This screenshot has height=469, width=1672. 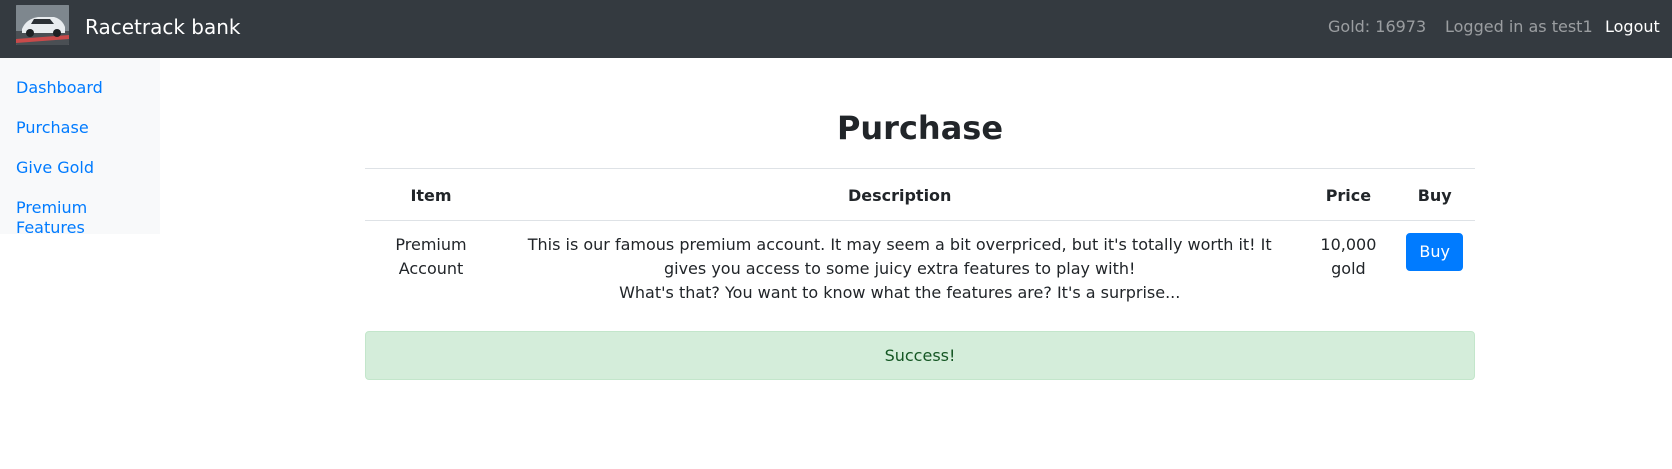 I want to click on buy-button: Buy, so click(x=1434, y=252).